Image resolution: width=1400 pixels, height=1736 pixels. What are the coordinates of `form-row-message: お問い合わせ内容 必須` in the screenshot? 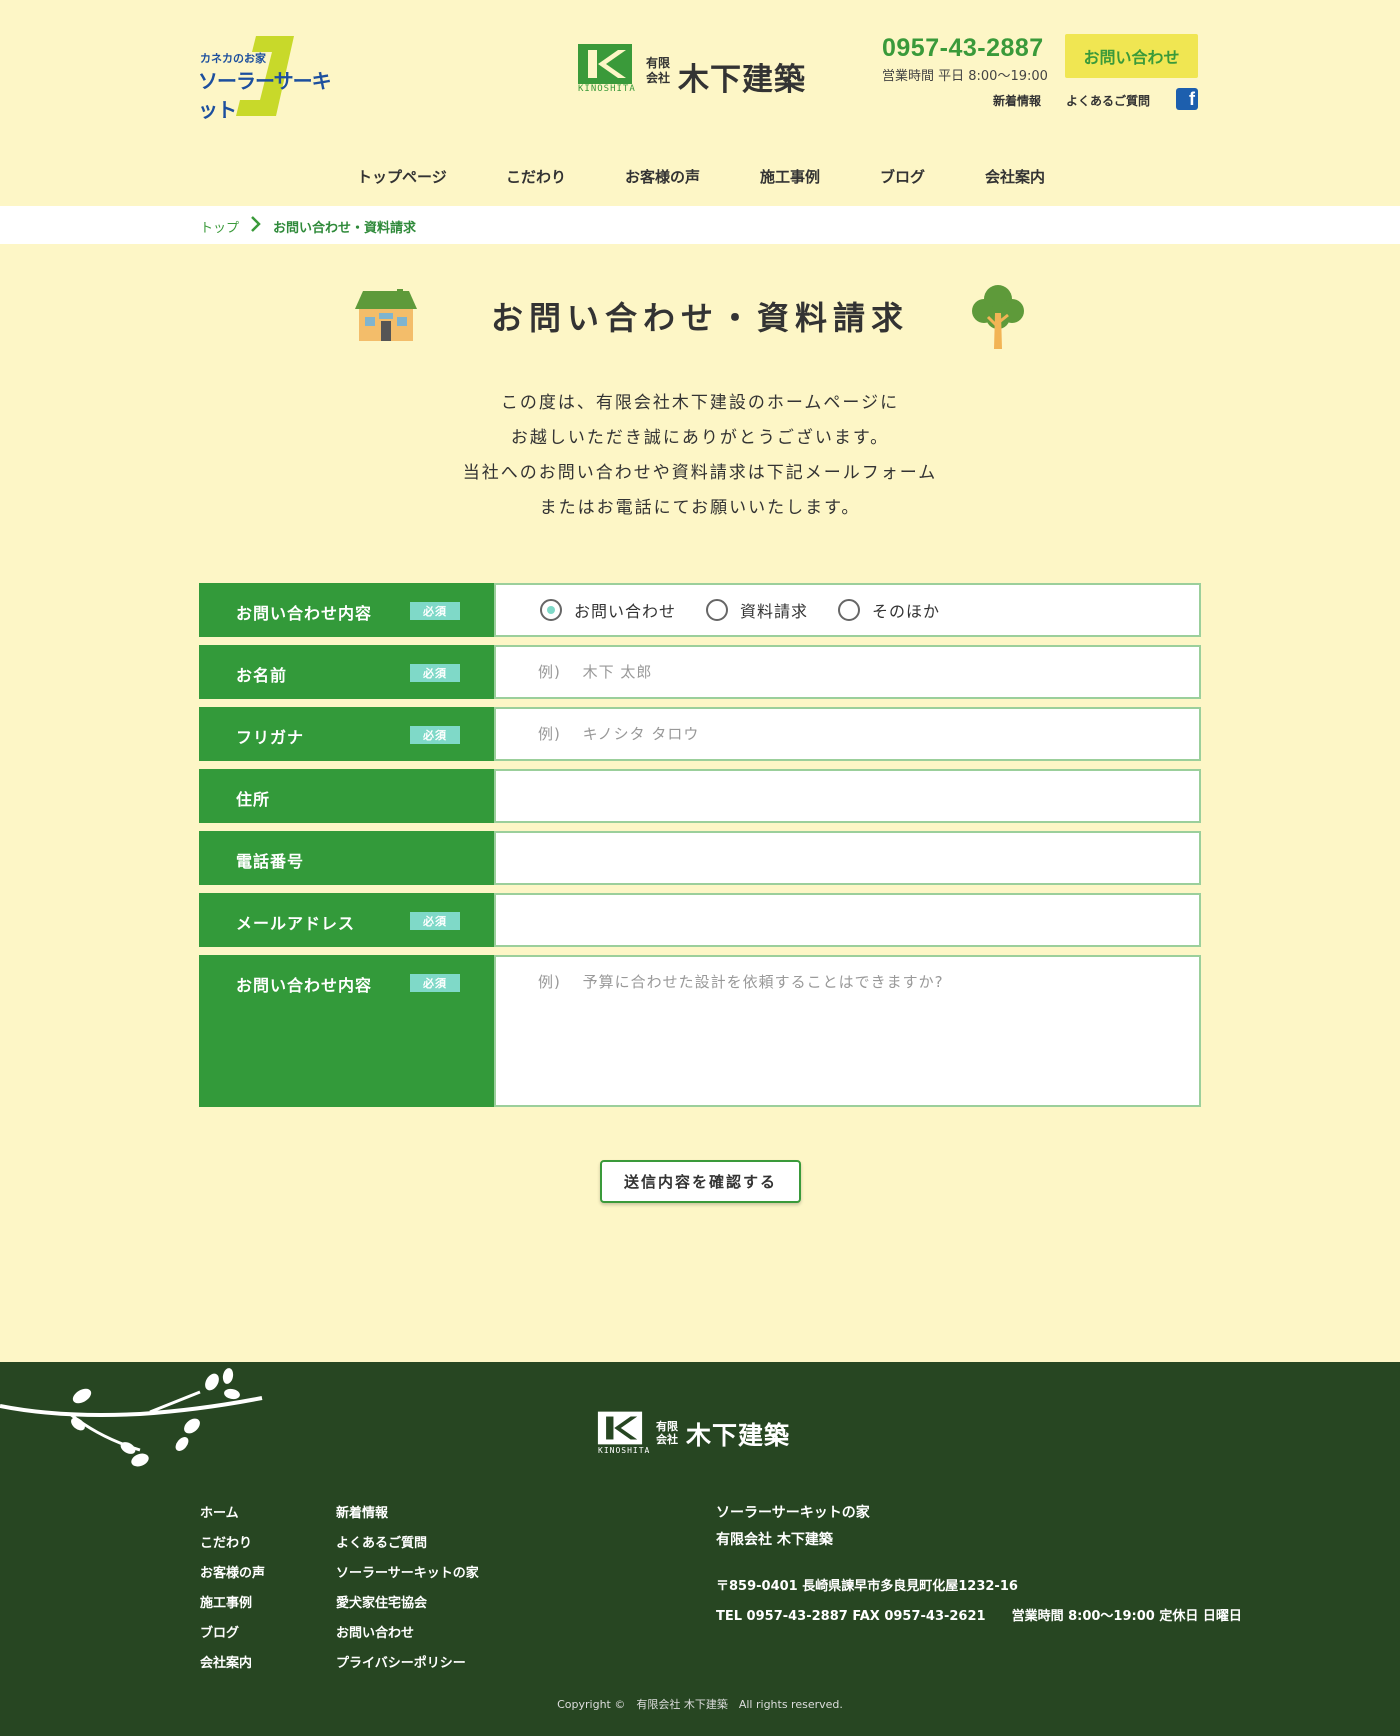 It's located at (700, 1031).